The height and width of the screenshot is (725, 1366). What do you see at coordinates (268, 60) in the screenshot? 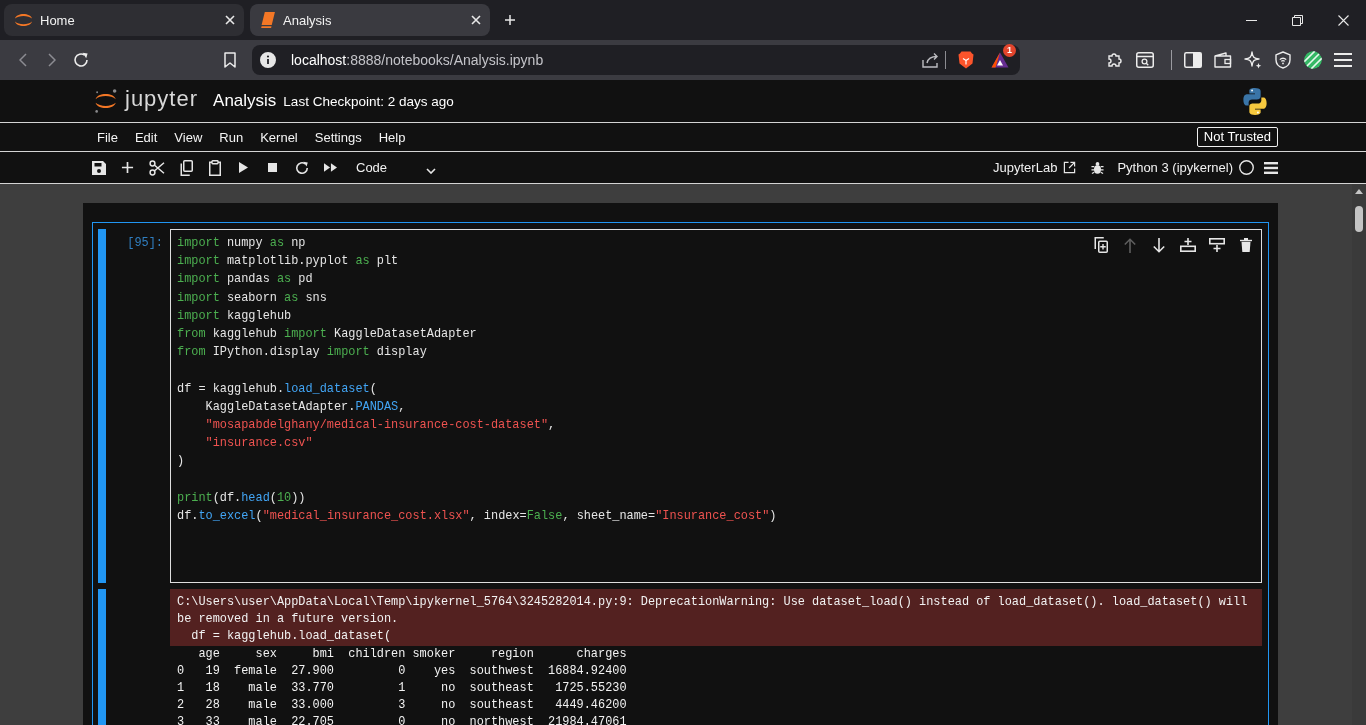
I see `info-icon` at bounding box center [268, 60].